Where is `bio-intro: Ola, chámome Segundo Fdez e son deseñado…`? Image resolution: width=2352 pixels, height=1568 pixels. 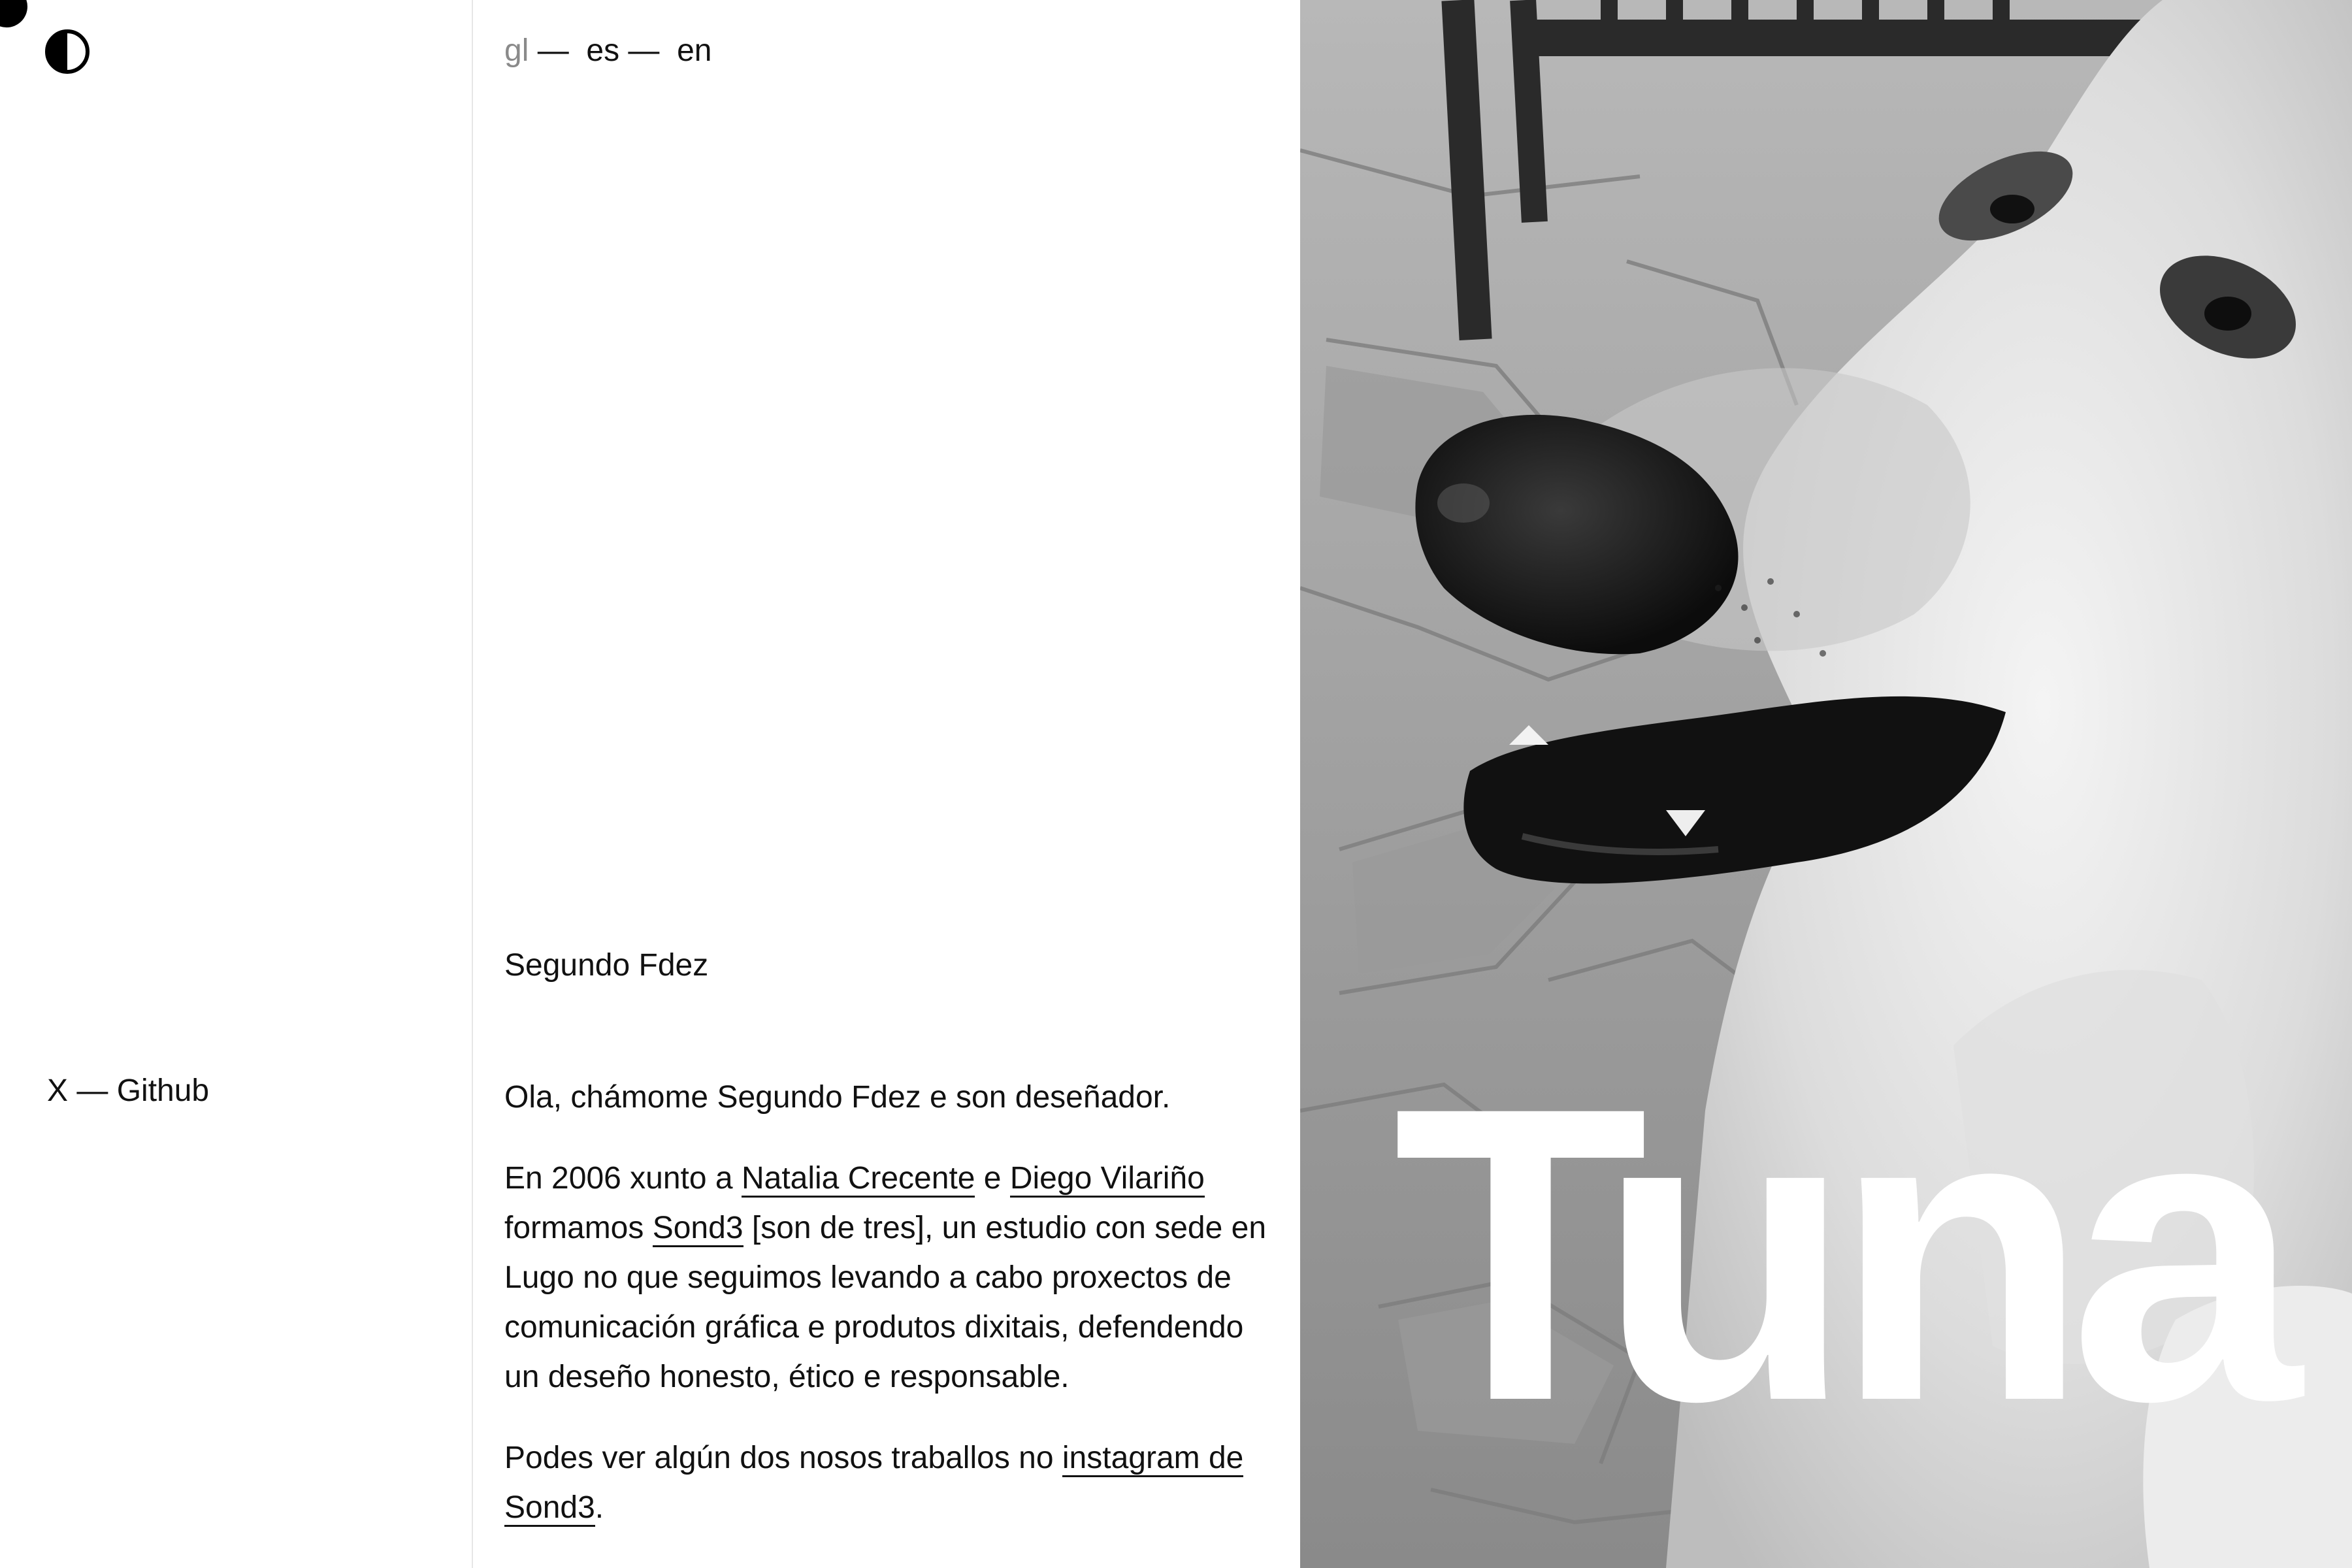 bio-intro: Ola, chámome Segundo Fdez e son deseñado… is located at coordinates (837, 1097).